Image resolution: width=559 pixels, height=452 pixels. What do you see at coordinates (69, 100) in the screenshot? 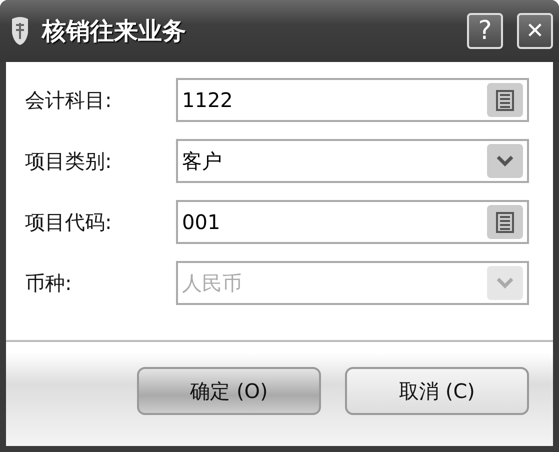
I see `field-label: 会计科目:` at bounding box center [69, 100].